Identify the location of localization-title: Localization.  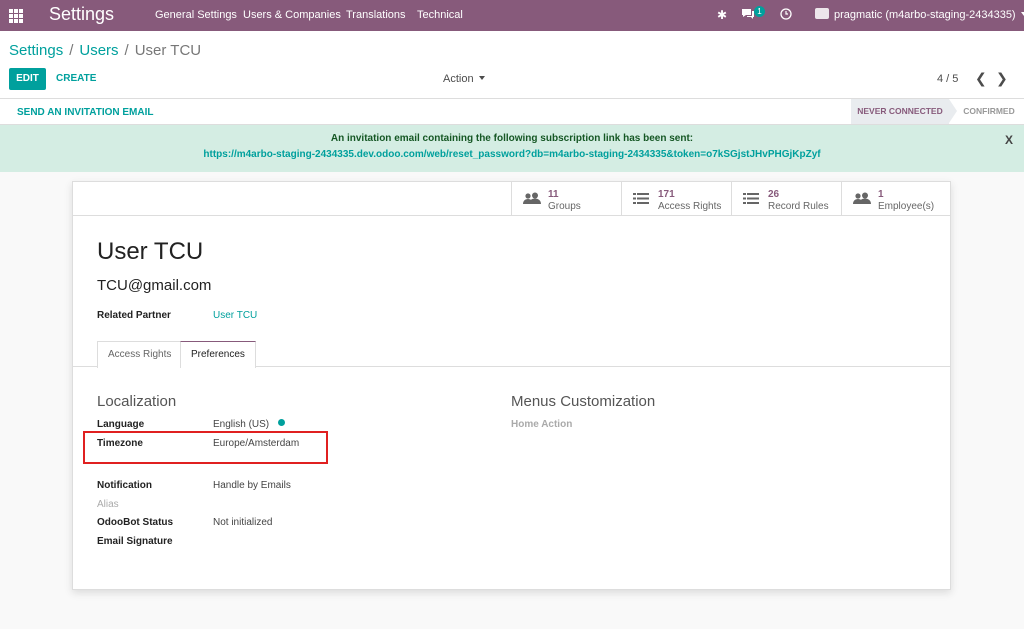
(137, 401).